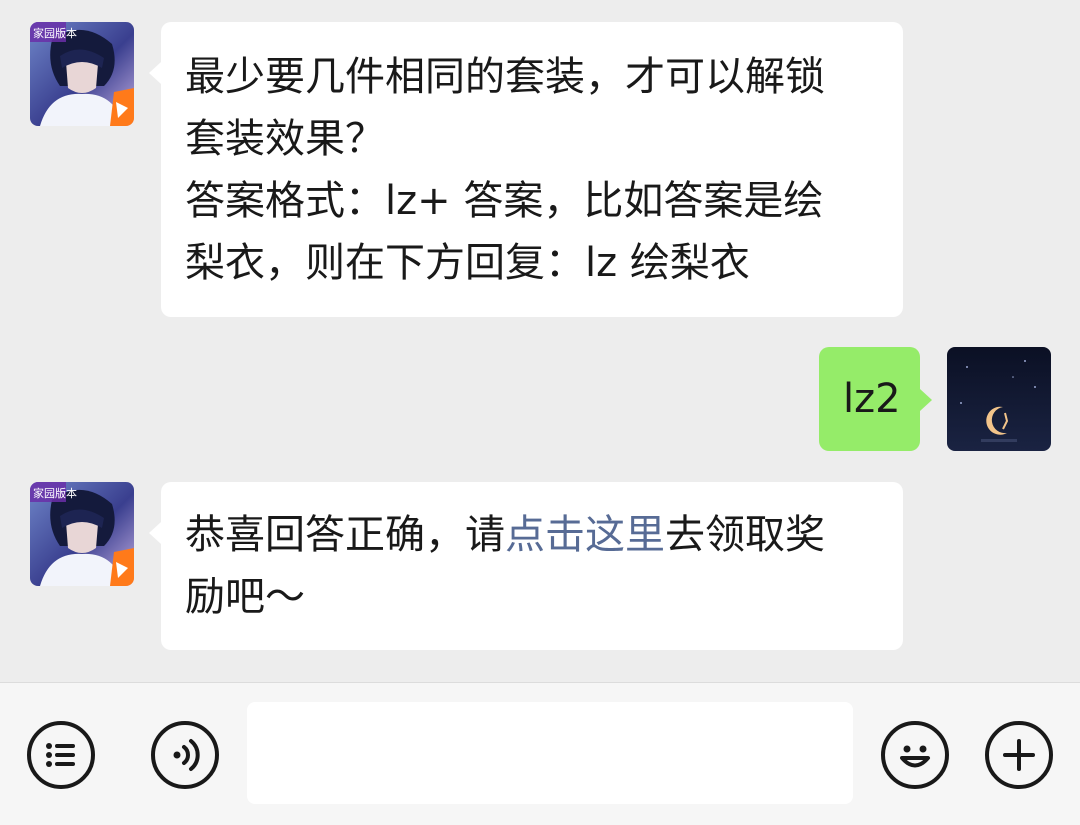 This screenshot has width=1080, height=825. I want to click on message-text: 去领取奖, so click(745, 535).